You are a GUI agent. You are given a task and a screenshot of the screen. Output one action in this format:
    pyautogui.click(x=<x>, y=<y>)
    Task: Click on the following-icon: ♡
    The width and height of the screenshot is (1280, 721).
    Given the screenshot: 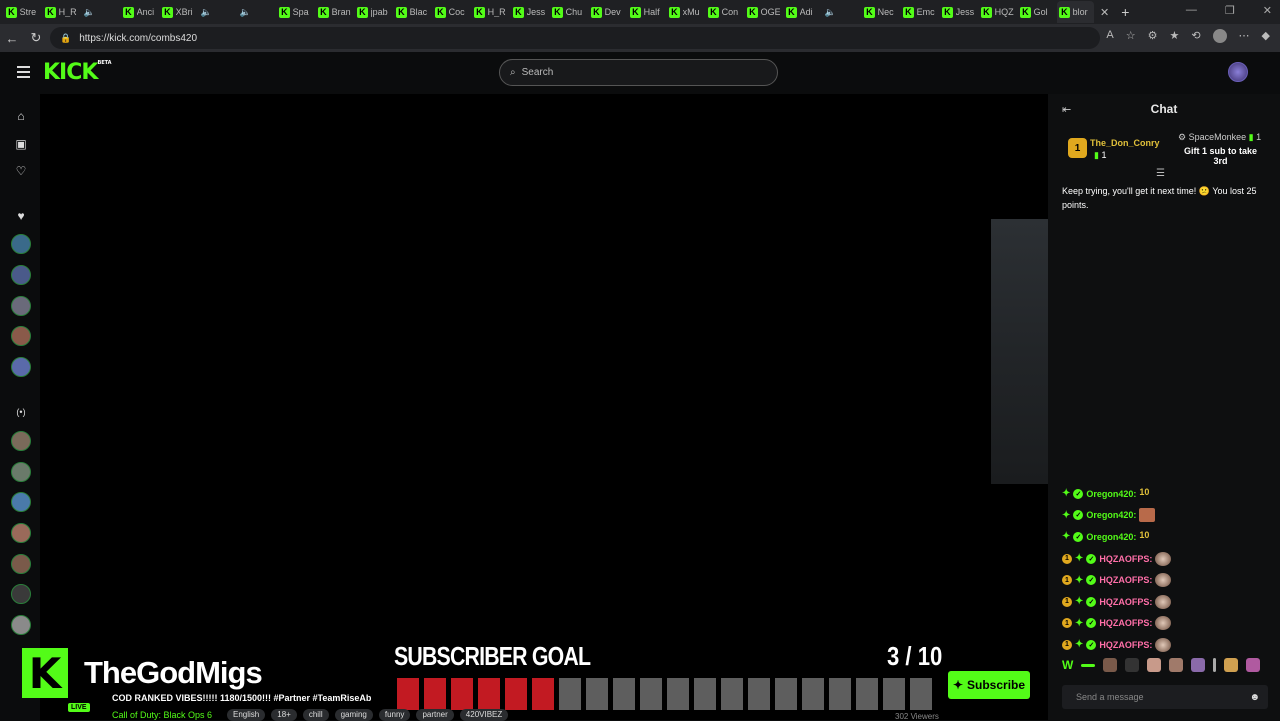 What is the action you would take?
    pyautogui.click(x=21, y=171)
    